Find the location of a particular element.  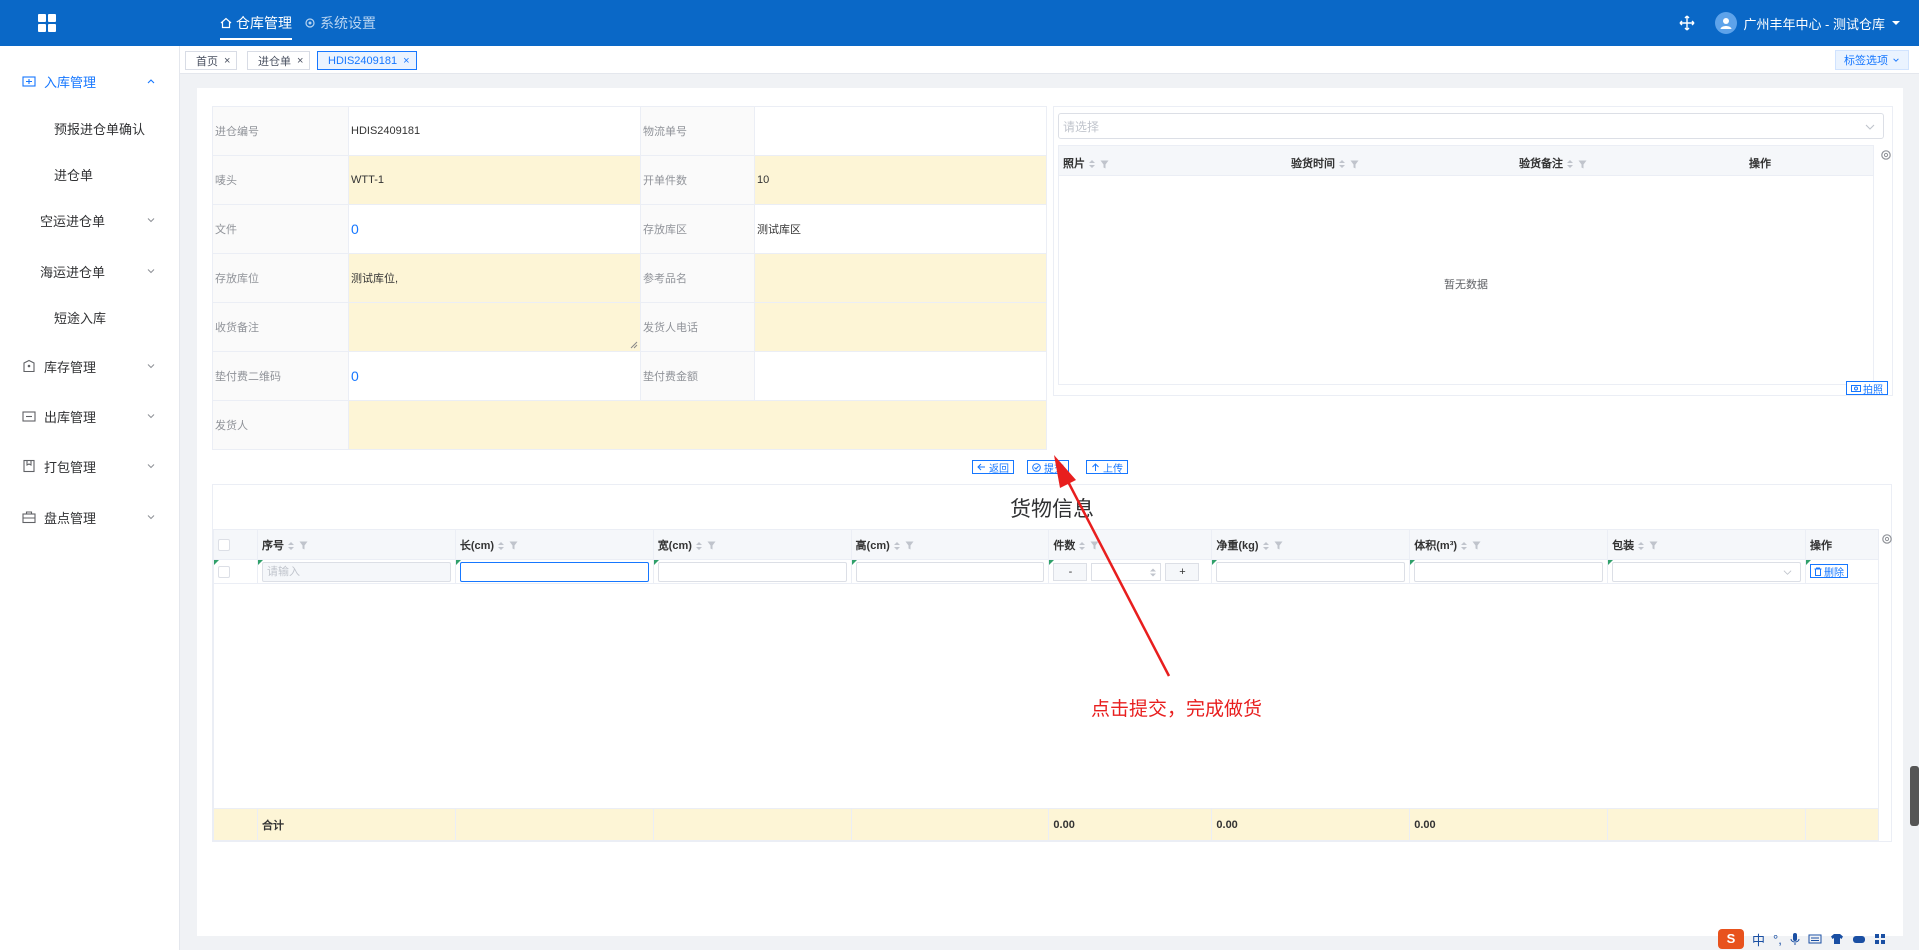

inspection-select: 请选择 is located at coordinates (1471, 126).